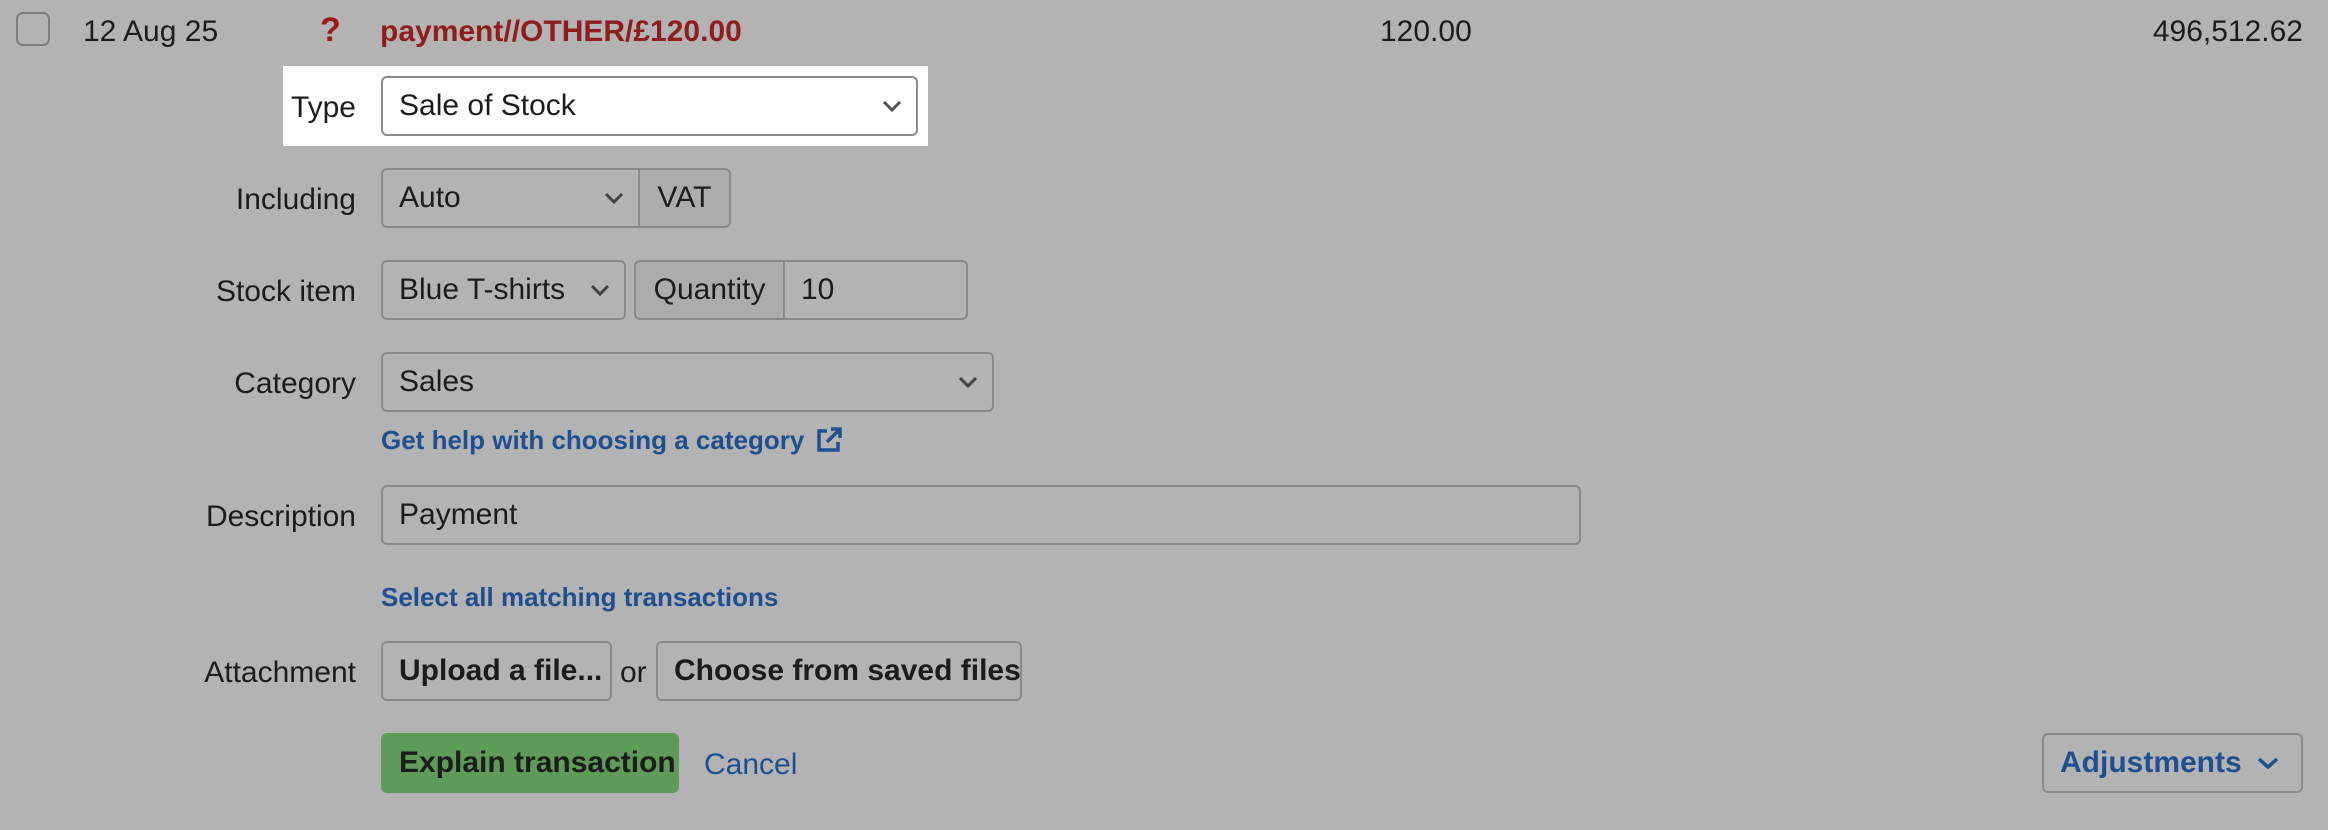  What do you see at coordinates (151, 31) in the screenshot?
I see `row-date: 12 Aug 25` at bounding box center [151, 31].